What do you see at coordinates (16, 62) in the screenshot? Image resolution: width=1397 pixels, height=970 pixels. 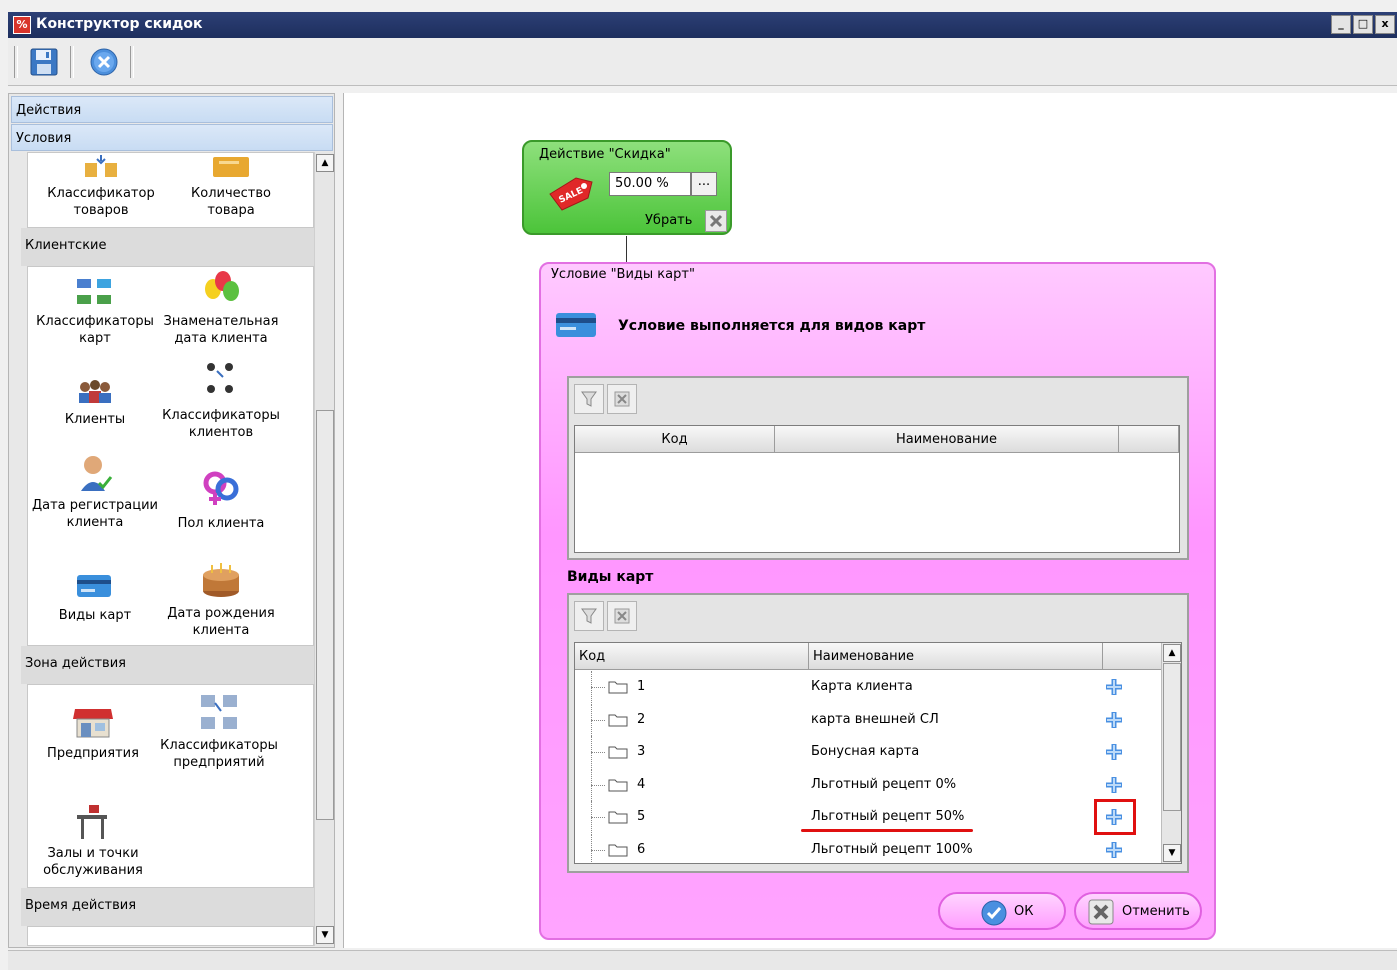 I see `toolbar-grip` at bounding box center [16, 62].